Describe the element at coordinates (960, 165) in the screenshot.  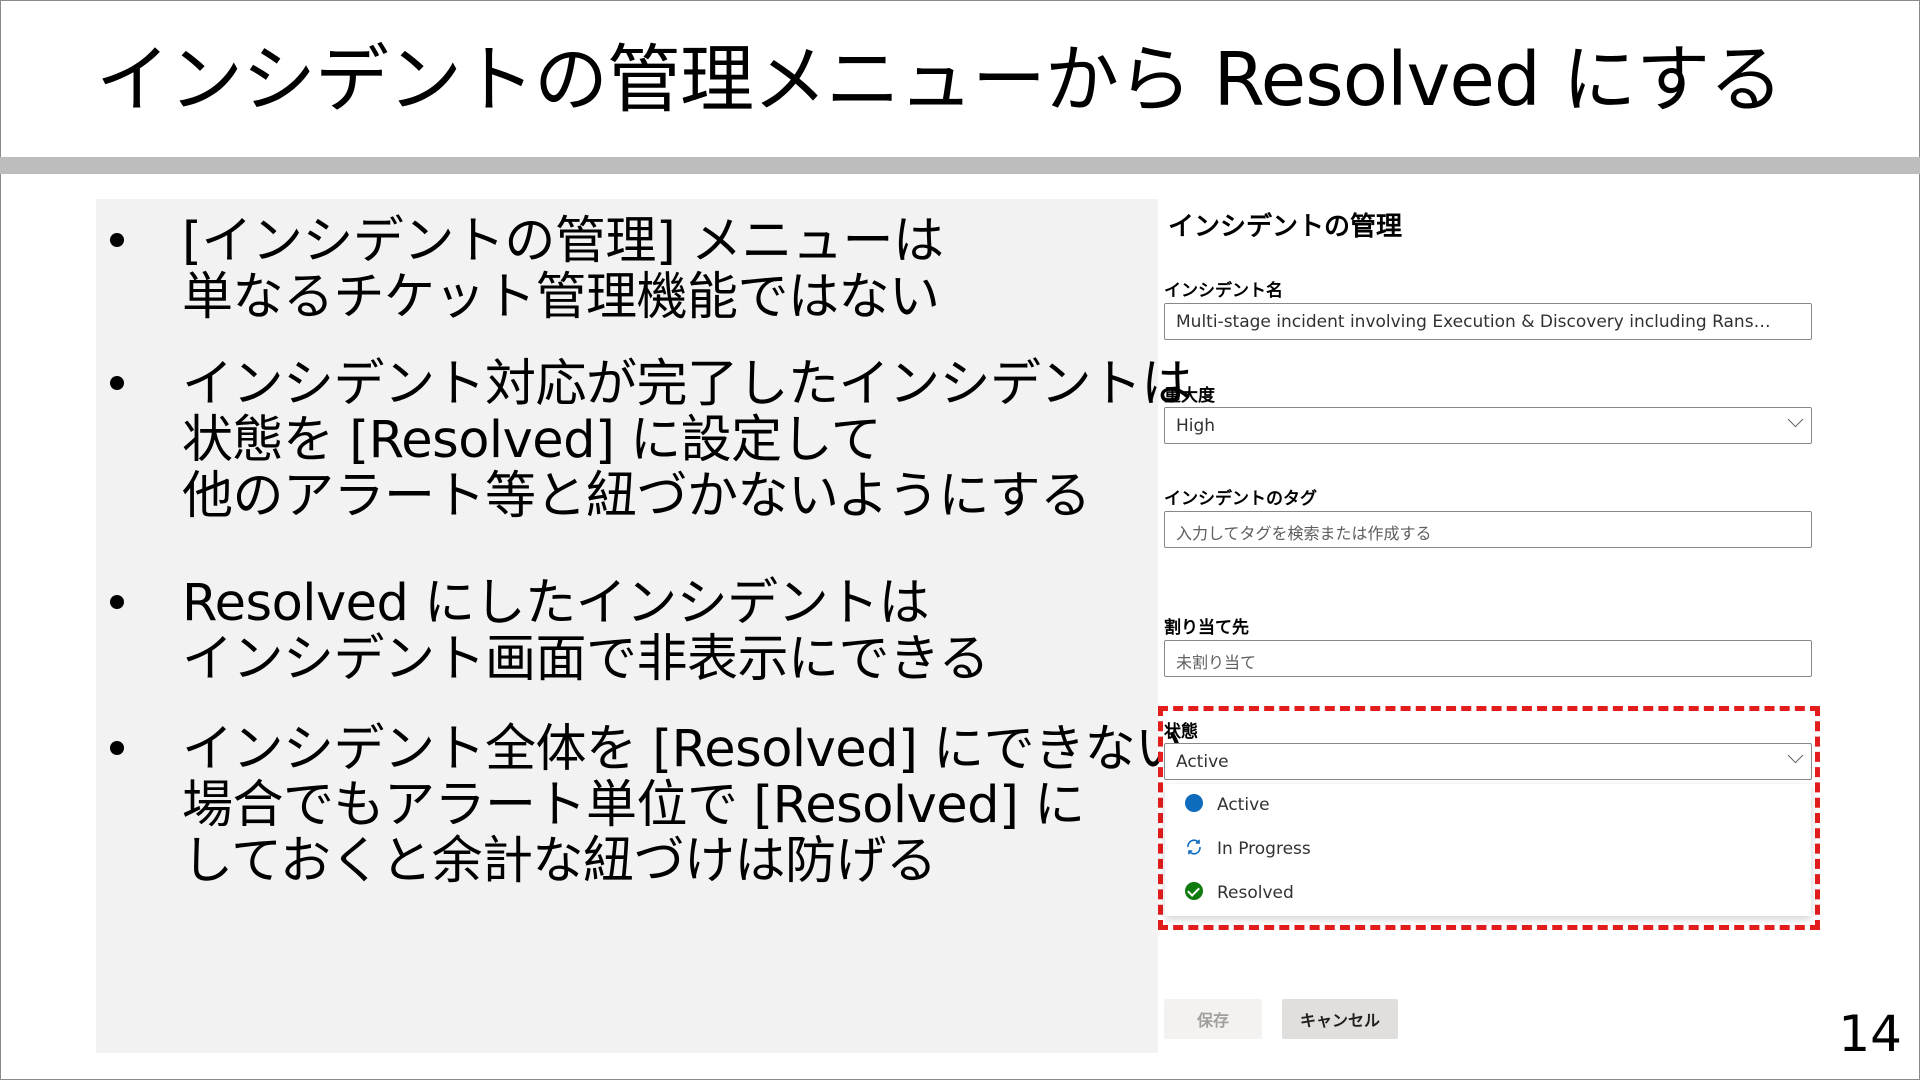
I see `title-divider` at that location.